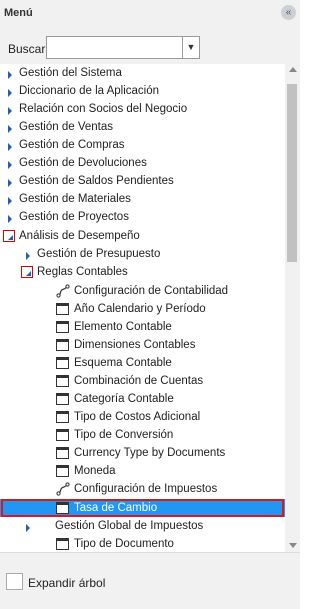 The width and height of the screenshot is (320, 609). I want to click on tree-item-label: Diccionario de la Aplicación, so click(89, 91).